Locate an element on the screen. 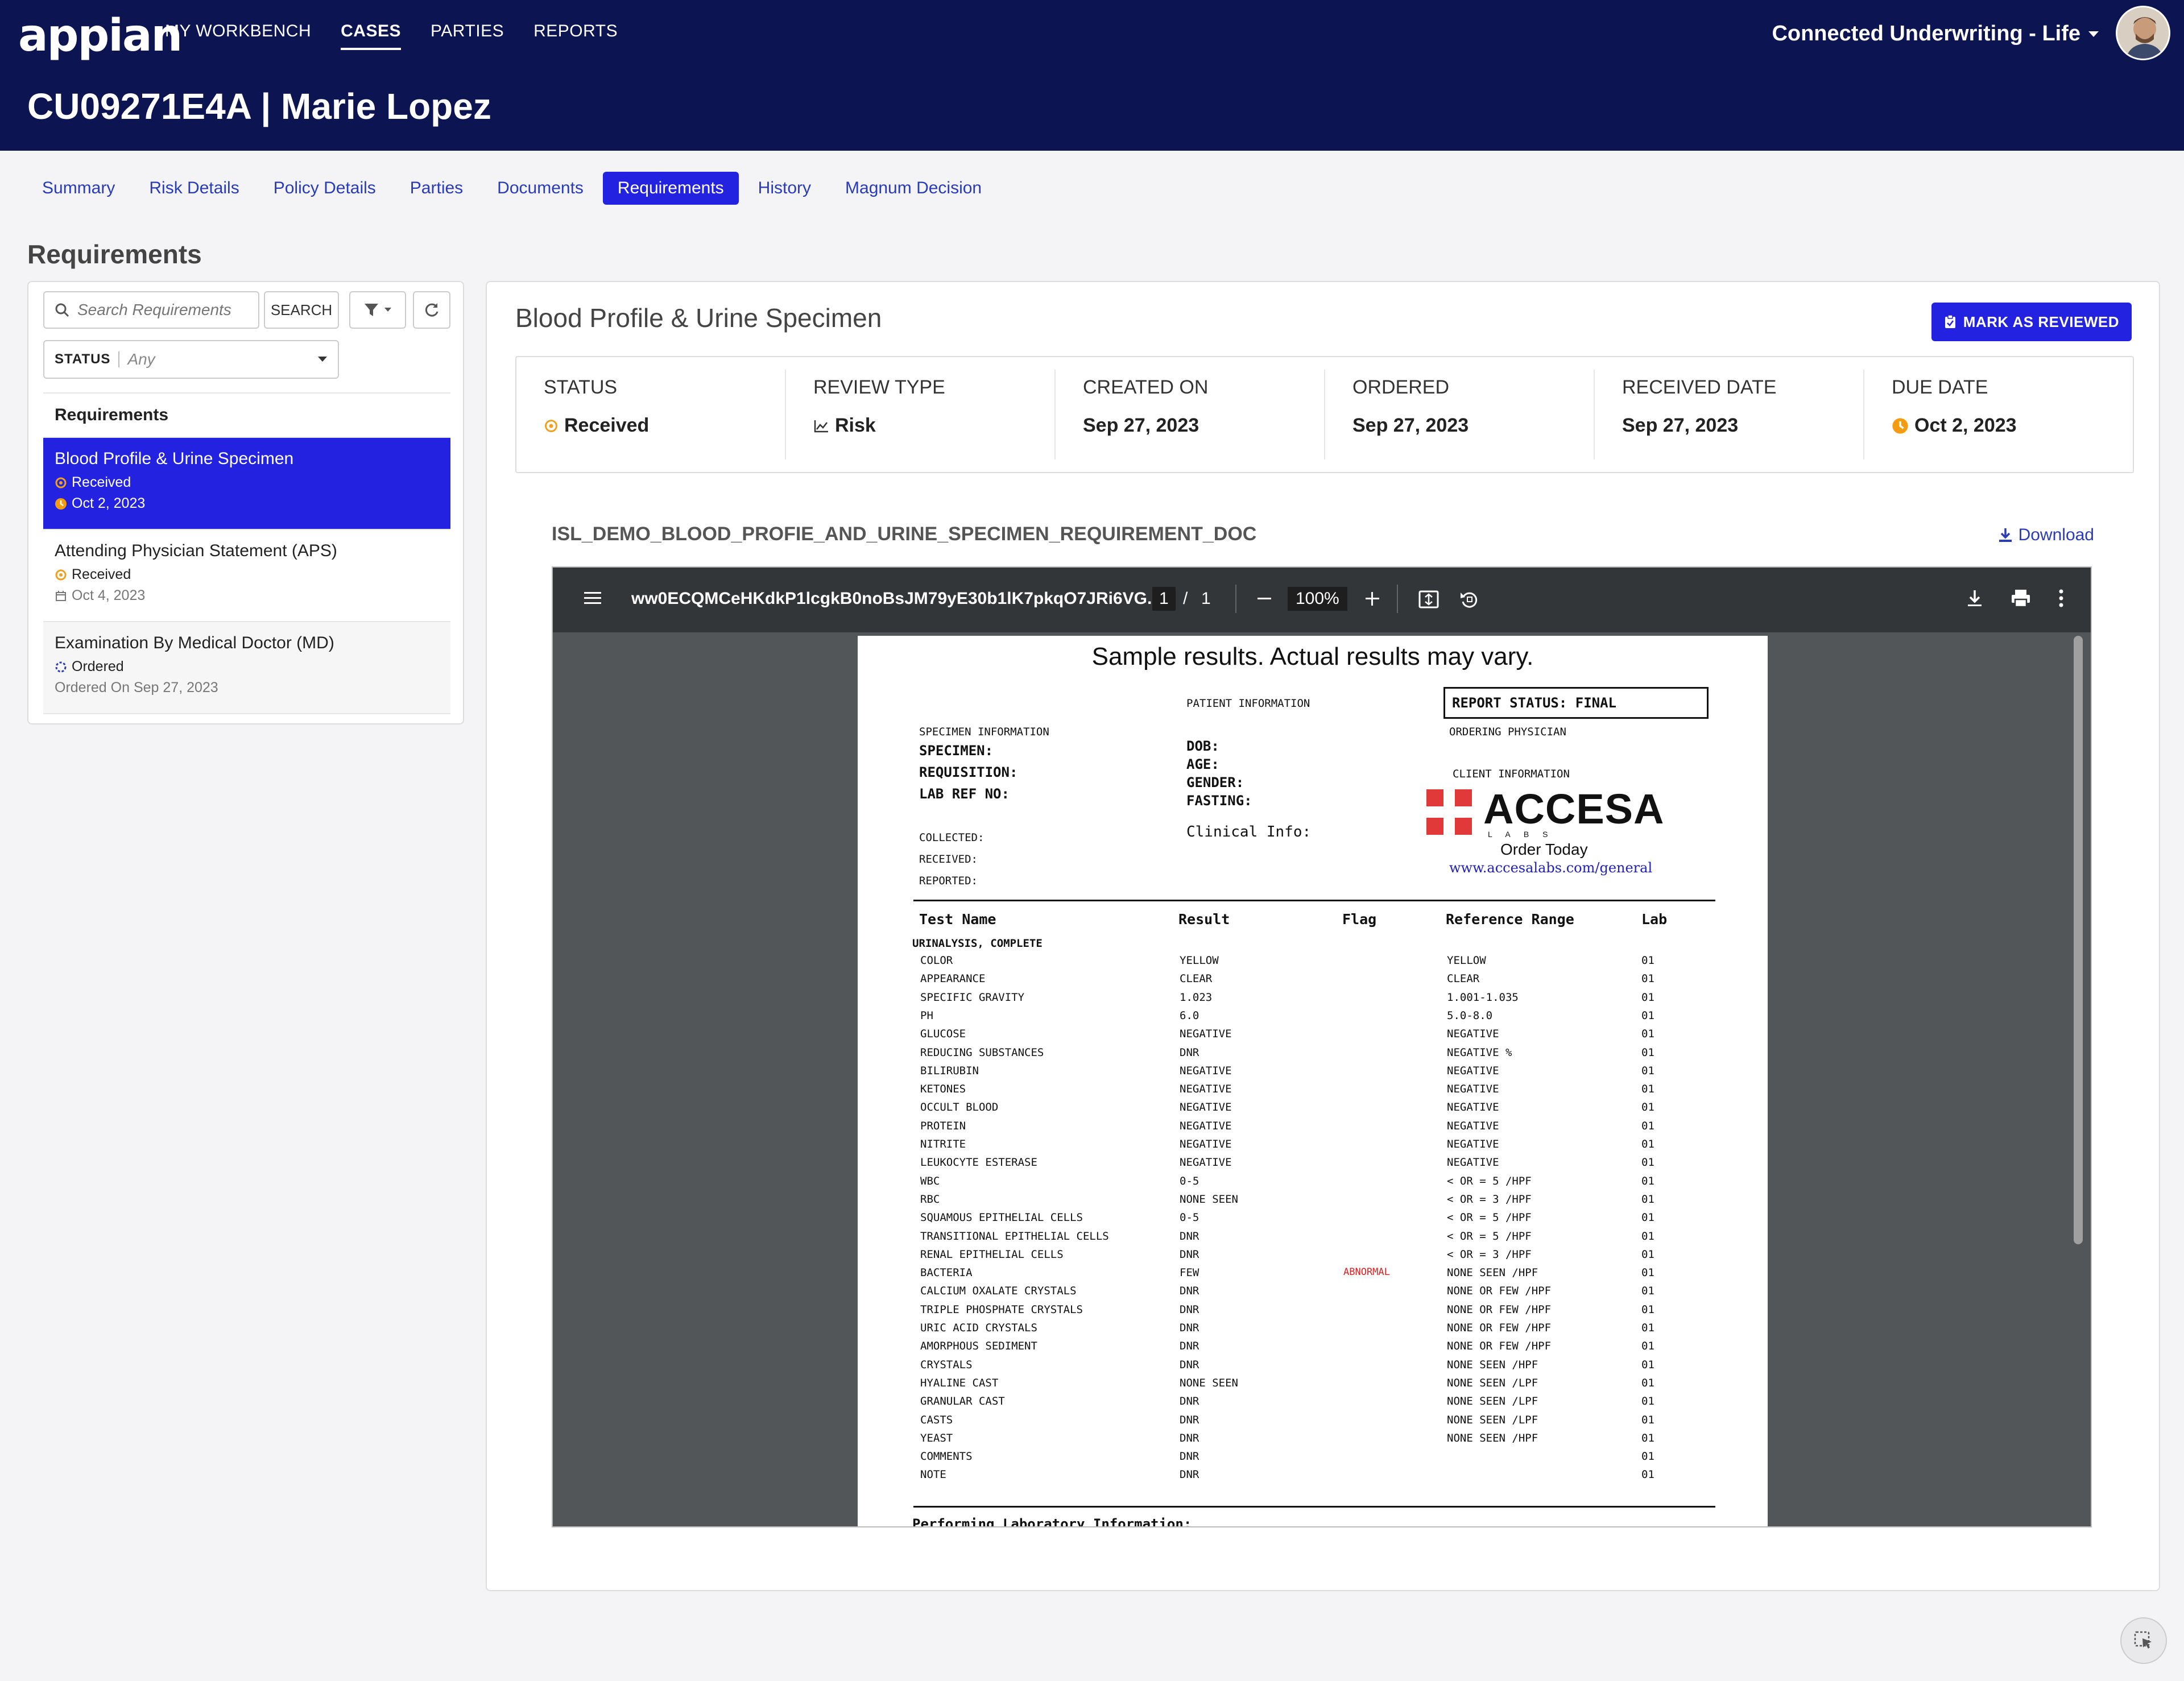  section-title: Requirements is located at coordinates (114, 254).